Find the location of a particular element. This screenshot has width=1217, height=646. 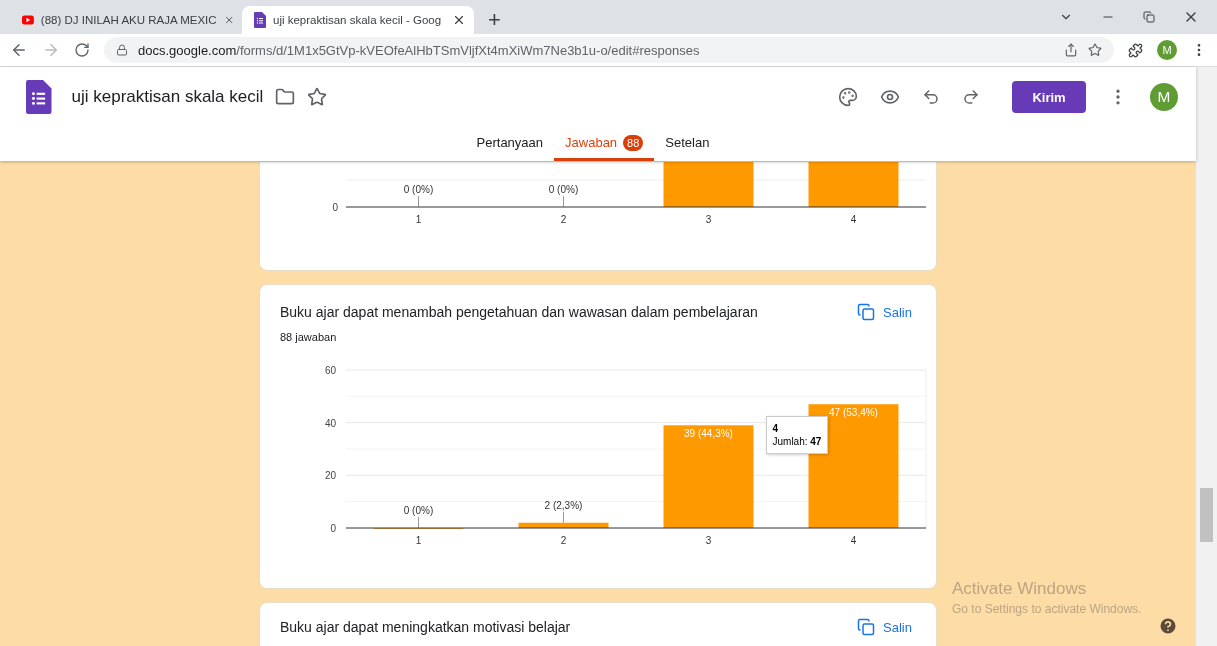

url-text: docs.google.com/forms/d/1M1x5GtVp-kVEOfeAlHbTSmVljfXt4mXiWm7Ne3b1u-o/edit#responses is located at coordinates (419, 50).